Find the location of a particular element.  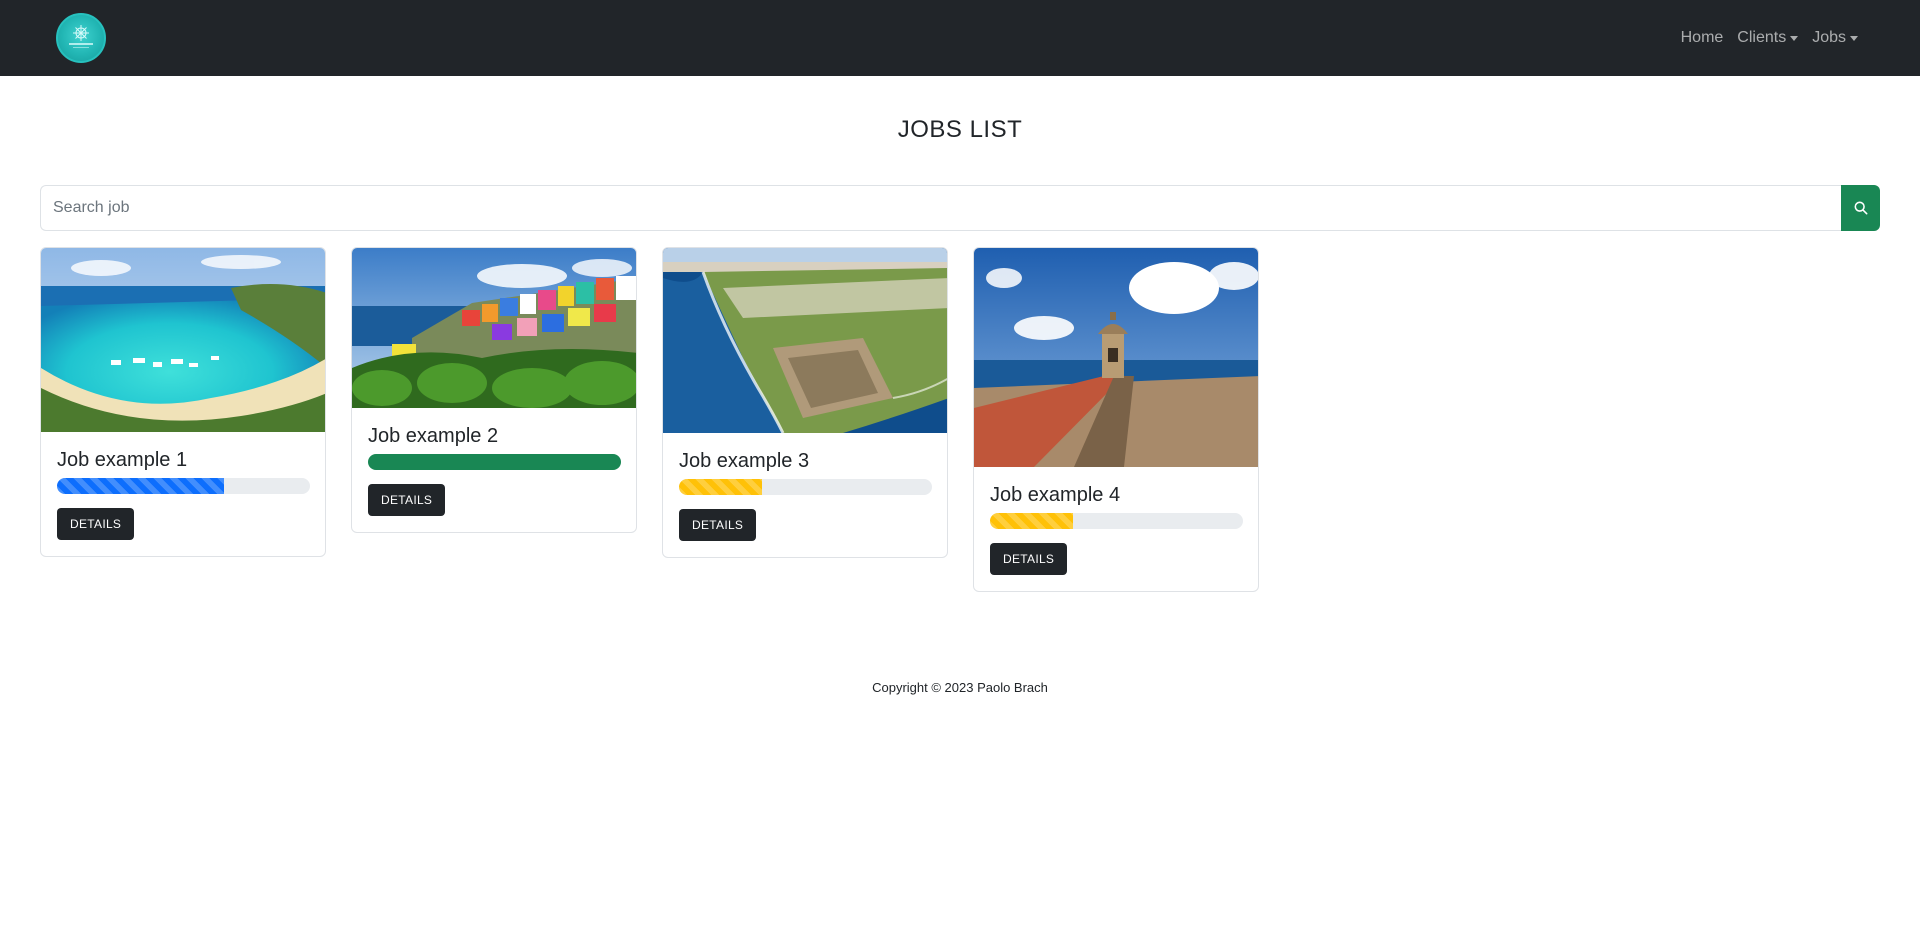

nav-link-home-label: Home is located at coordinates (1702, 37).